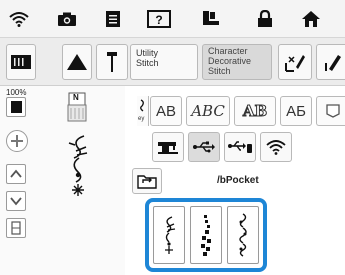 The image size is (345, 275). I want to click on tab-utility-label-1: Utility, so click(147, 53).